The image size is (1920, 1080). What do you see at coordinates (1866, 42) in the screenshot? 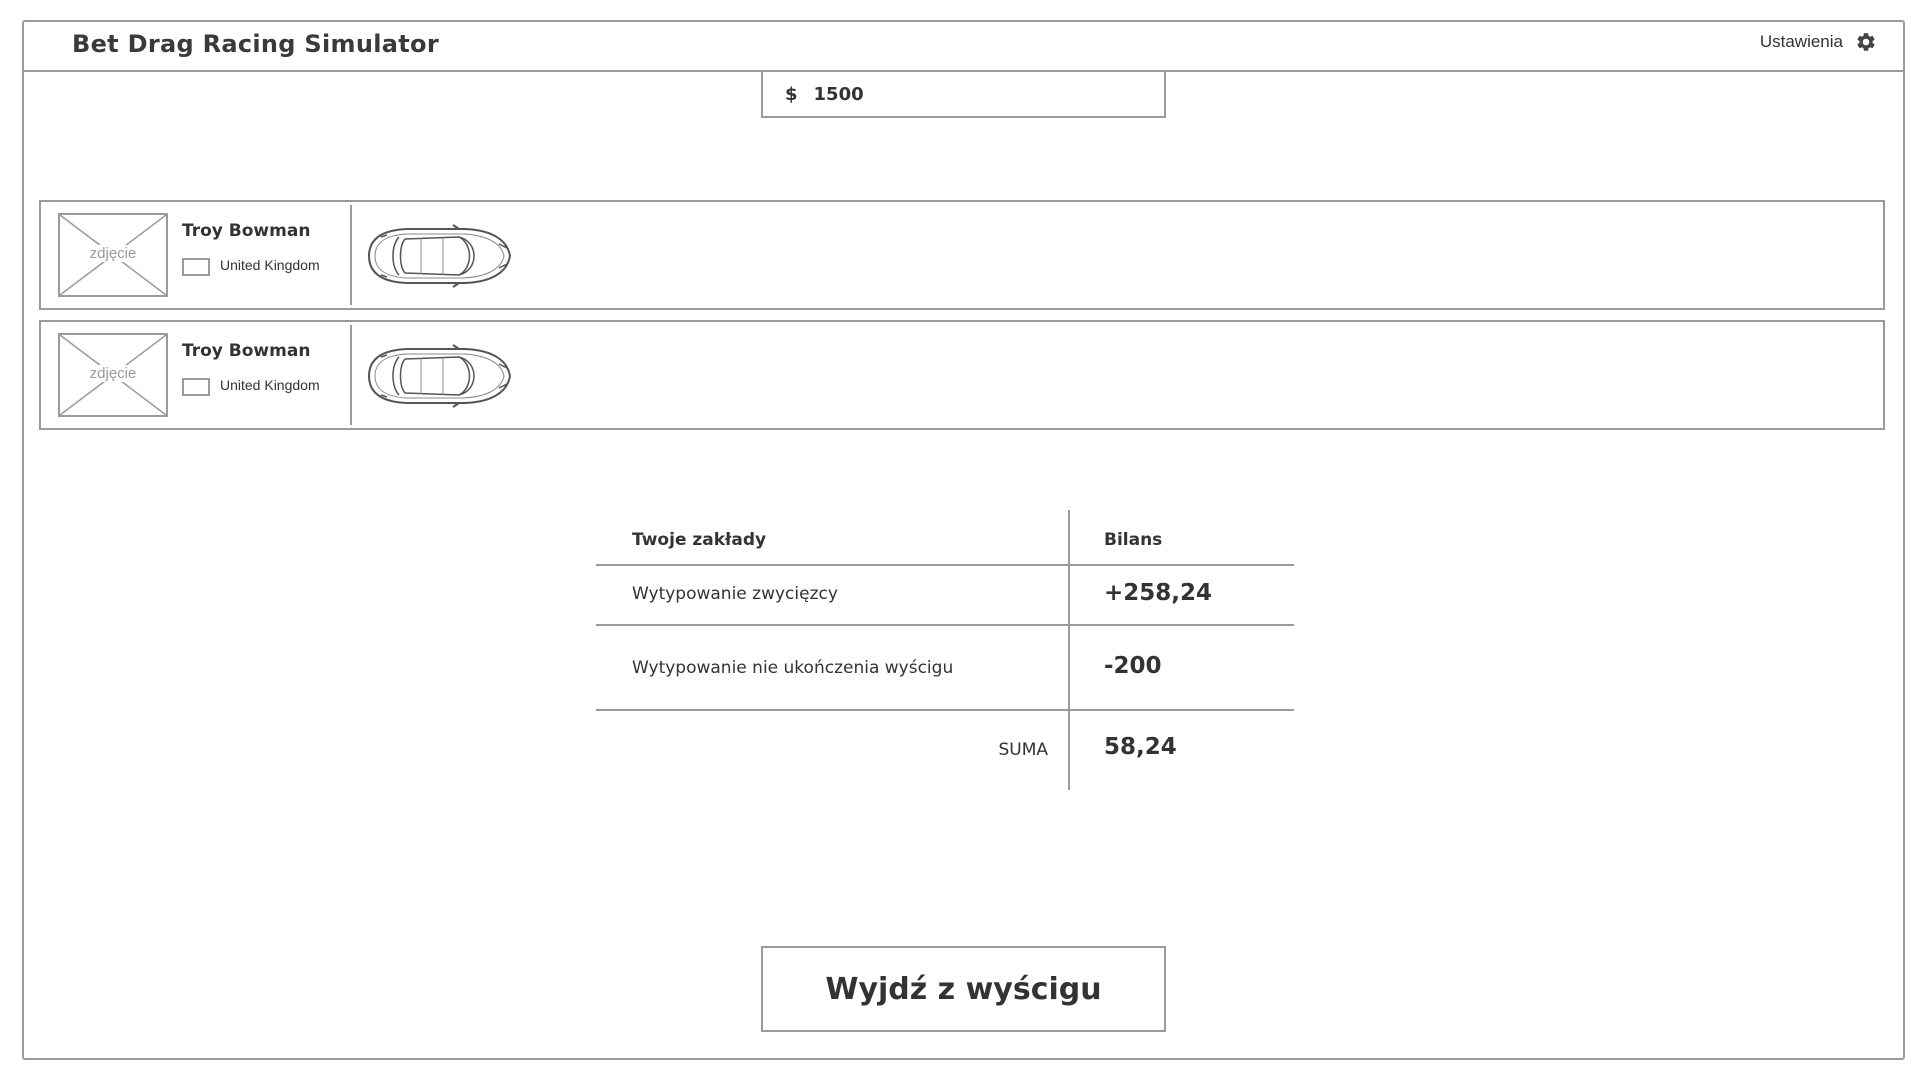
I see `gear-icon` at bounding box center [1866, 42].